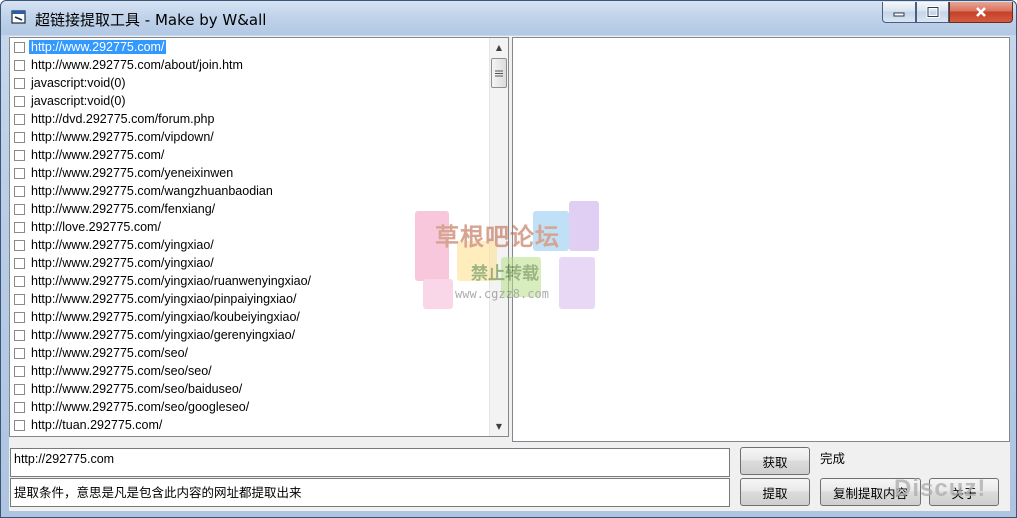 The image size is (1017, 518). What do you see at coordinates (249, 65) in the screenshot?
I see `link-list-item: http://www.292775.com/about/join.htm` at bounding box center [249, 65].